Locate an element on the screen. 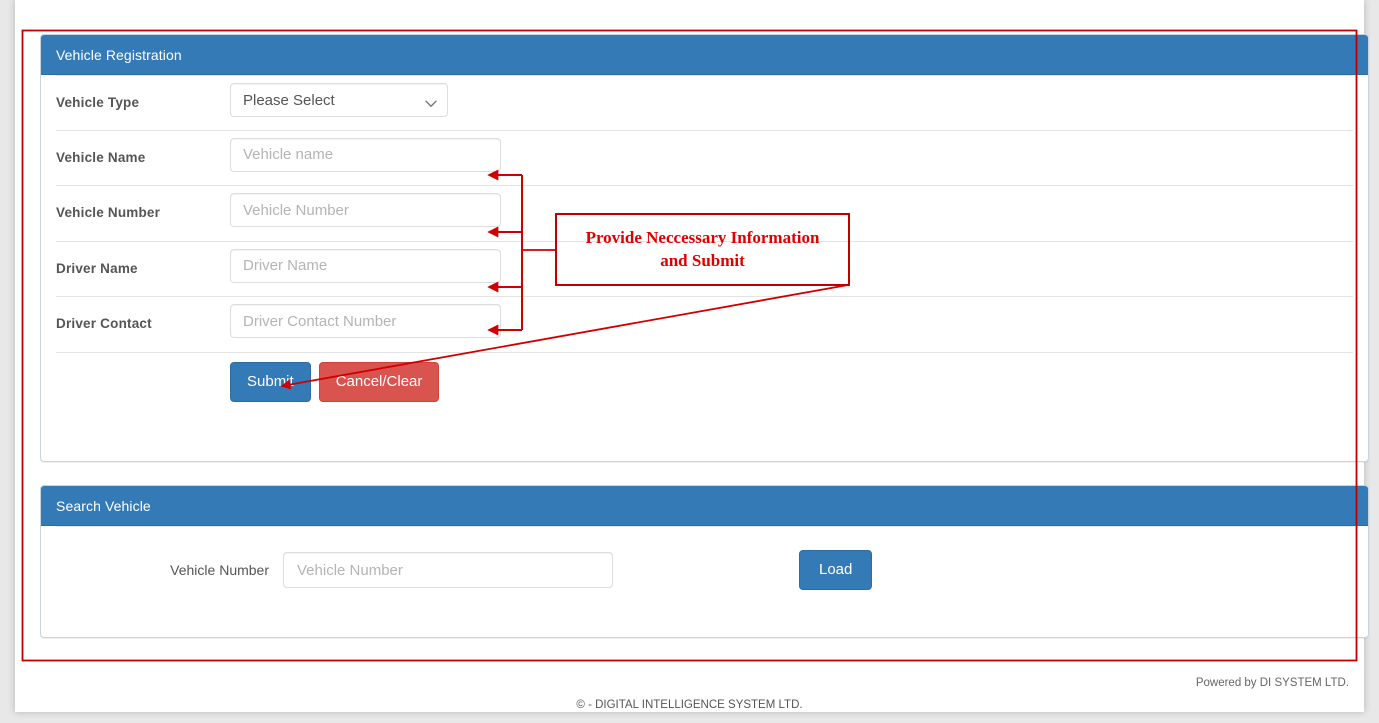 This screenshot has height=723, width=1379. vehicle-type-select-wrap: Please Select is located at coordinates (339, 100).